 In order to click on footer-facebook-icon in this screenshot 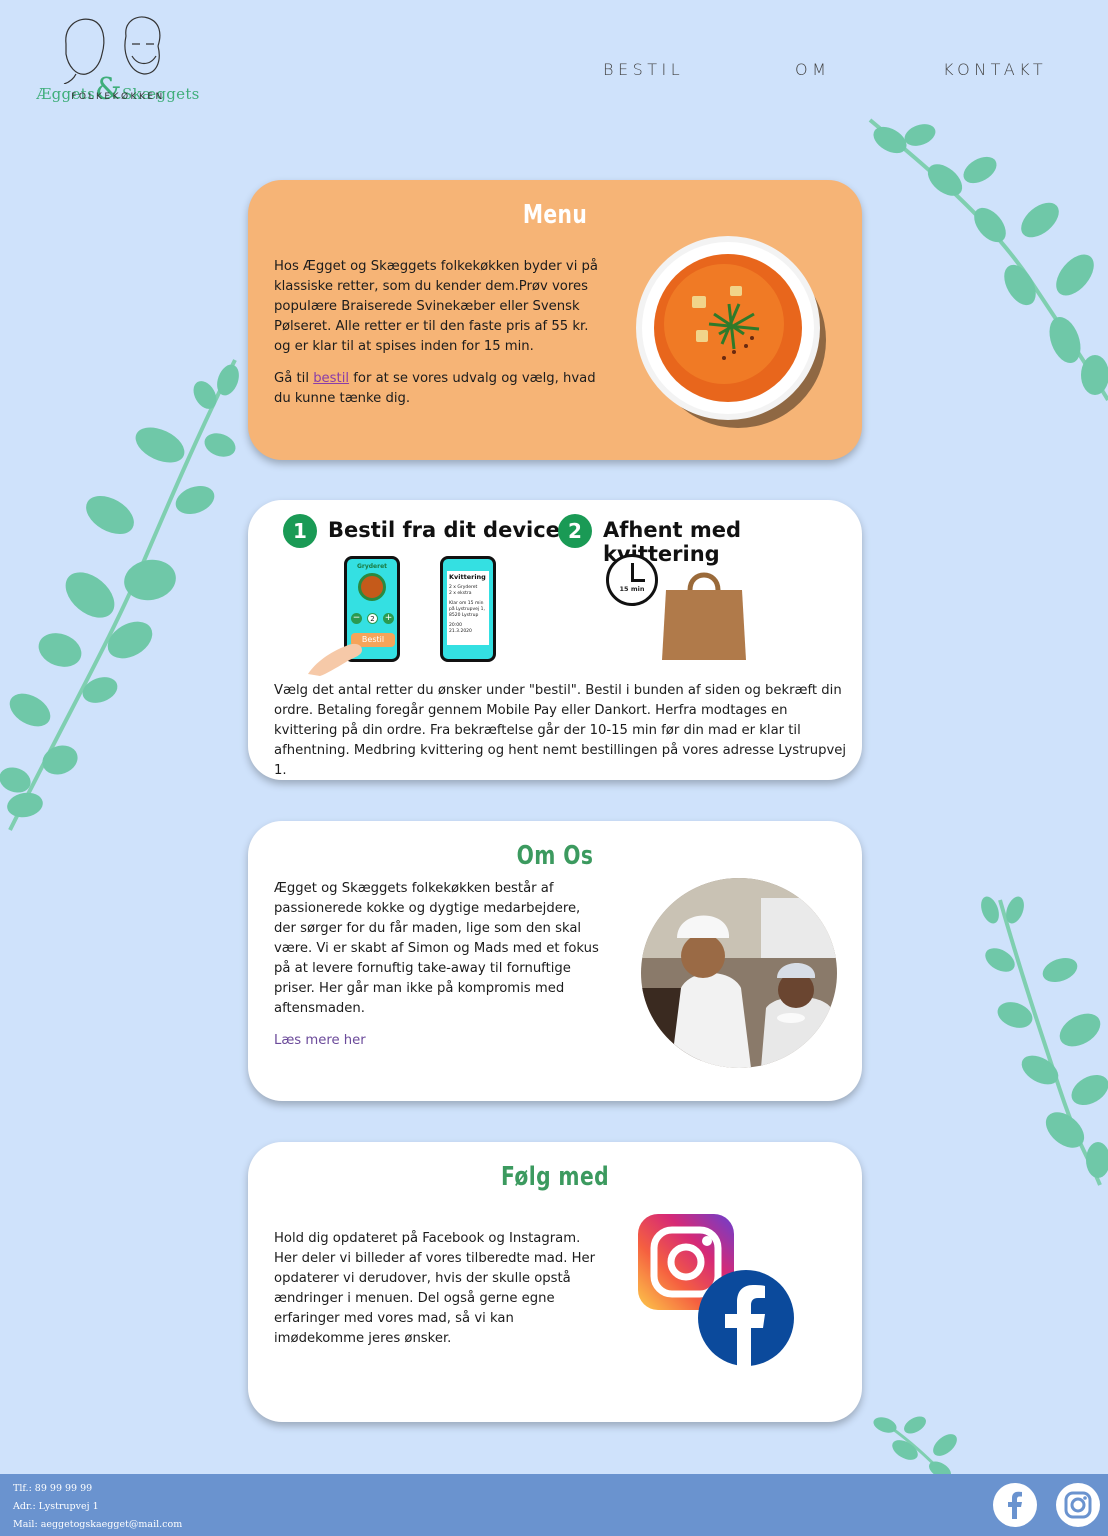, I will do `click(1015, 1505)`.